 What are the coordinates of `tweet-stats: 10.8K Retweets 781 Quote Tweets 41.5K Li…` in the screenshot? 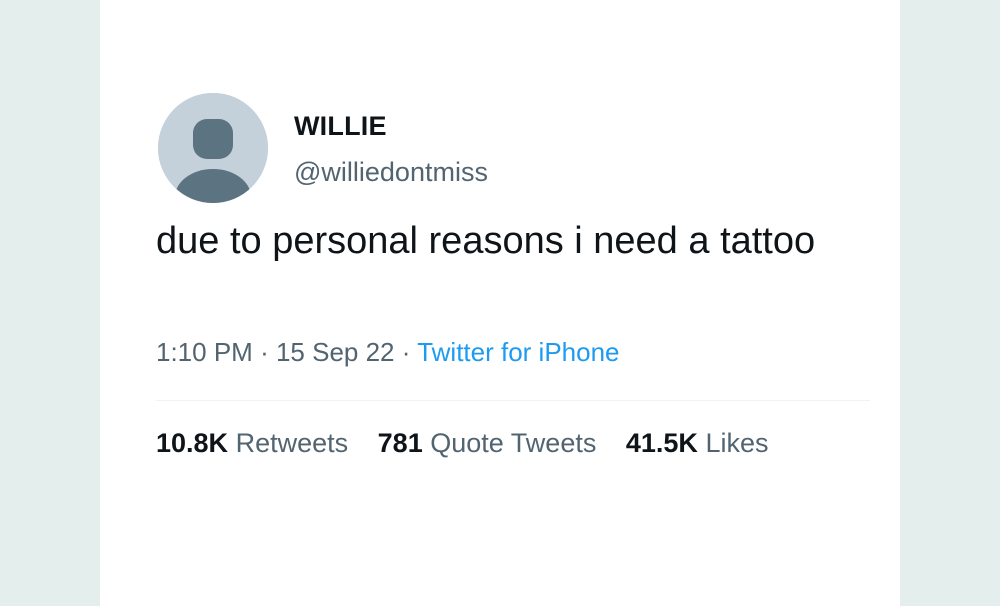 It's located at (473, 443).